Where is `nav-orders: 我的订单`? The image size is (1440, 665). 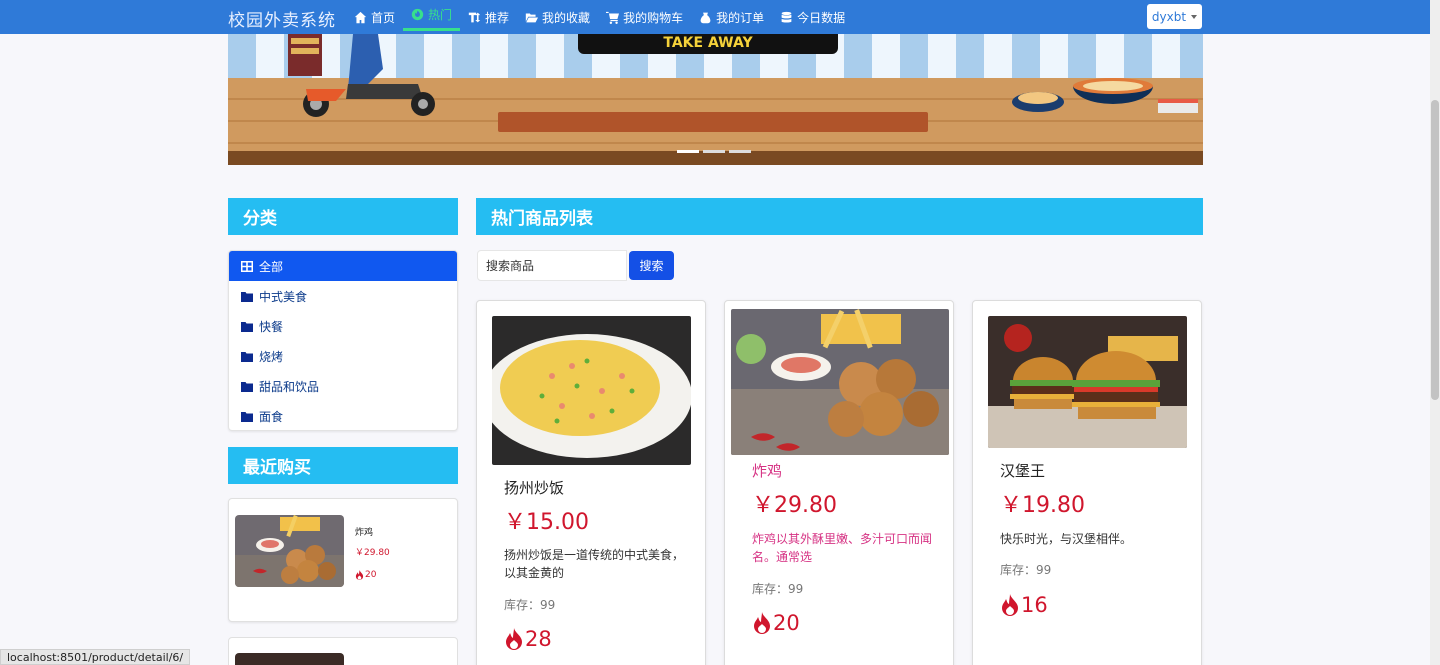 nav-orders: 我的订单 is located at coordinates (731, 17).